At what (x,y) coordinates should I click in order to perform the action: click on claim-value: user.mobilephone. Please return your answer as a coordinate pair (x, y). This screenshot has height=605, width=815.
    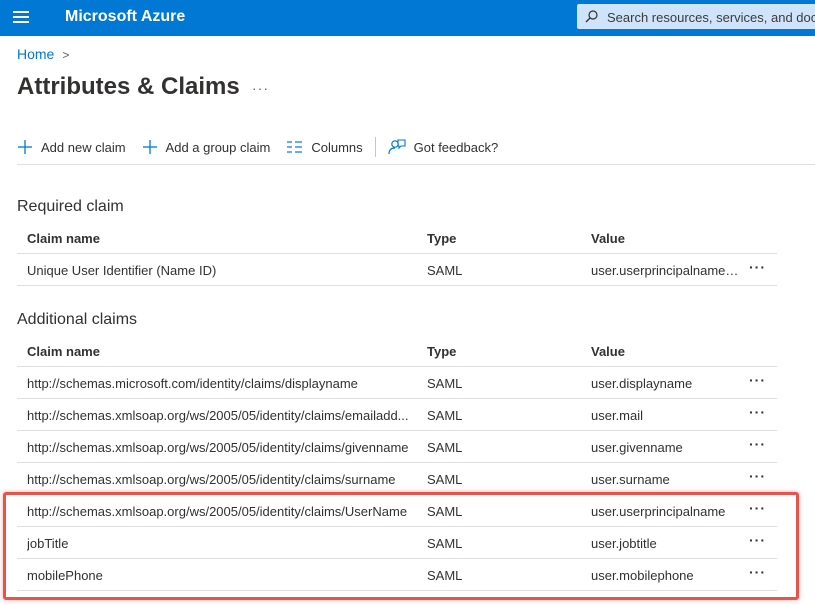
    Looking at the image, I should click on (642, 575).